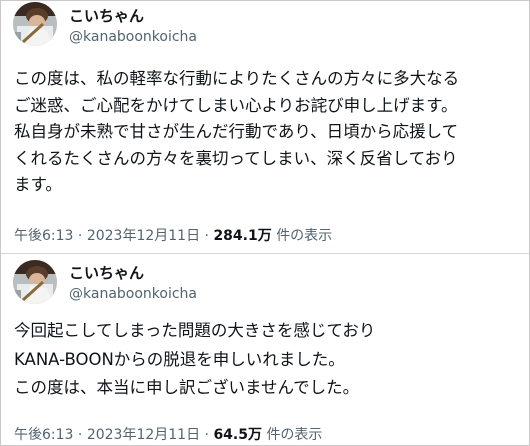 The height and width of the screenshot is (446, 530). I want to click on tweet-meta: 午後6:13 · 2023年12月11日 · 284.1万 件の表示, so click(173, 235).